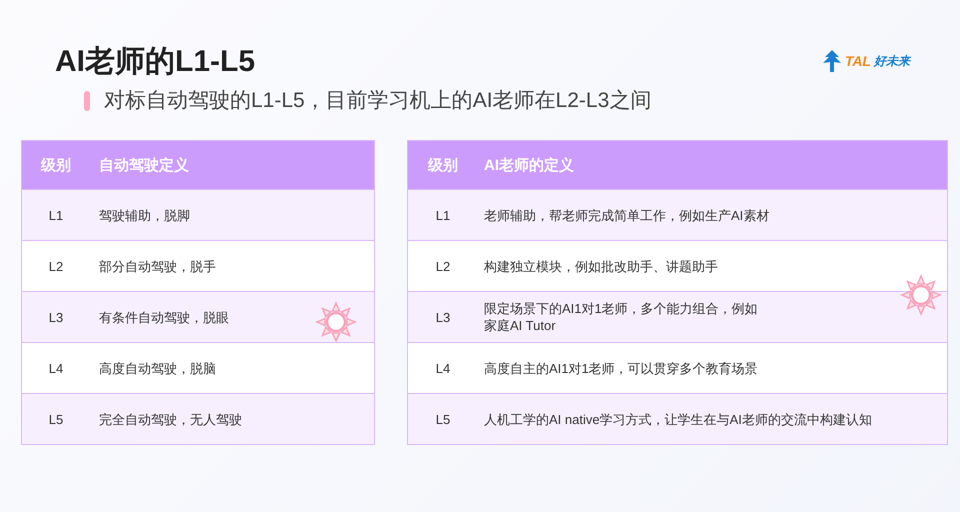 This screenshot has height=512, width=960. I want to click on table-cell-text: 老师辅助，帮老师完成简单工作，例如生产AI素材, so click(626, 215).